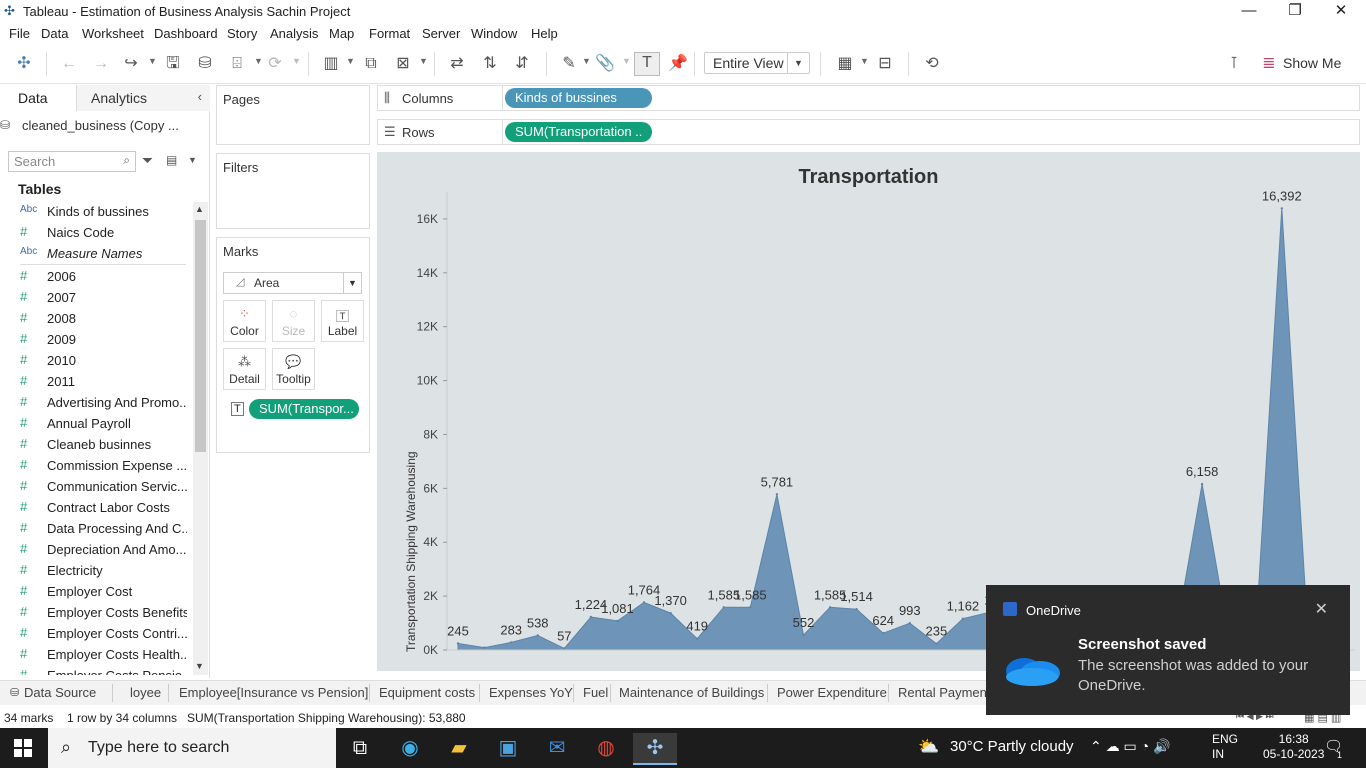 Image resolution: width=1366 pixels, height=768 pixels. What do you see at coordinates (244, 321) in the screenshot?
I see `color-button: ⁘ Color` at bounding box center [244, 321].